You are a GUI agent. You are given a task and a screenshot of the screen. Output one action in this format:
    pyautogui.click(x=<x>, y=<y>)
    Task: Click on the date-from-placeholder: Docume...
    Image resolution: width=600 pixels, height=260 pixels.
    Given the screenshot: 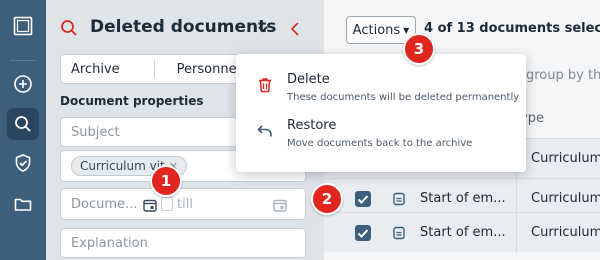 What is the action you would take?
    pyautogui.click(x=104, y=204)
    